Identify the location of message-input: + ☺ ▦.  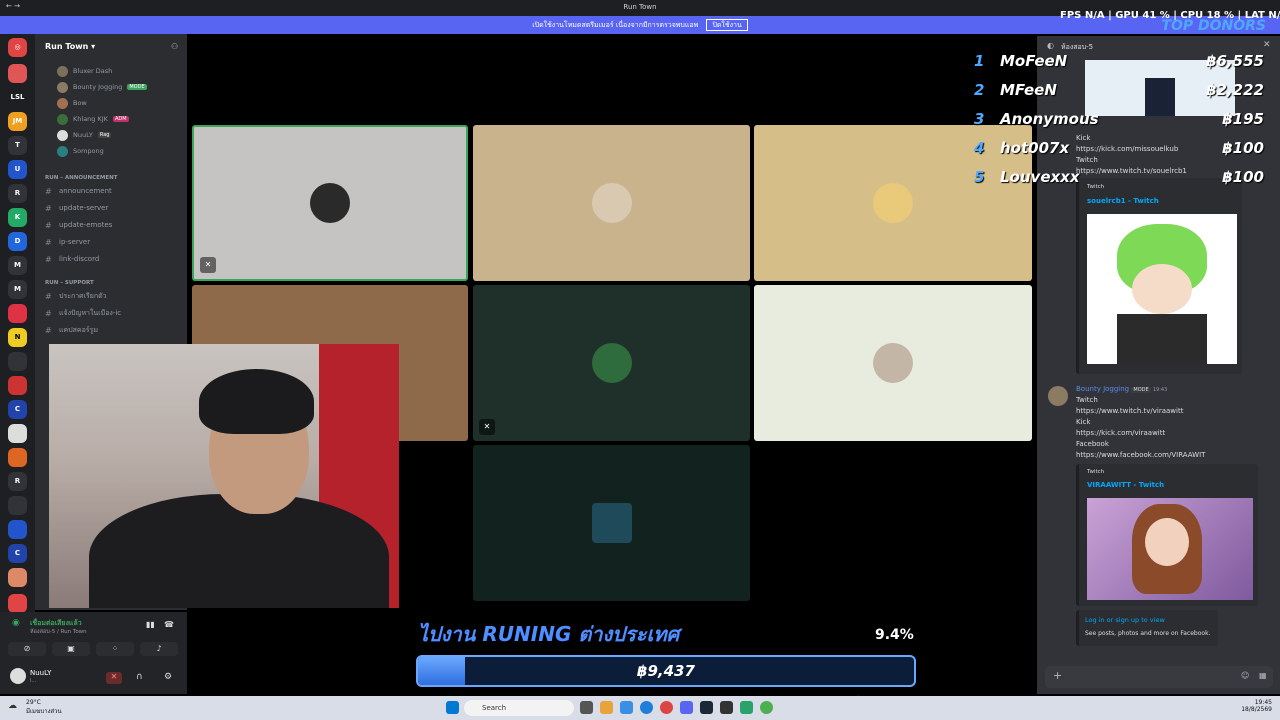
(1159, 677).